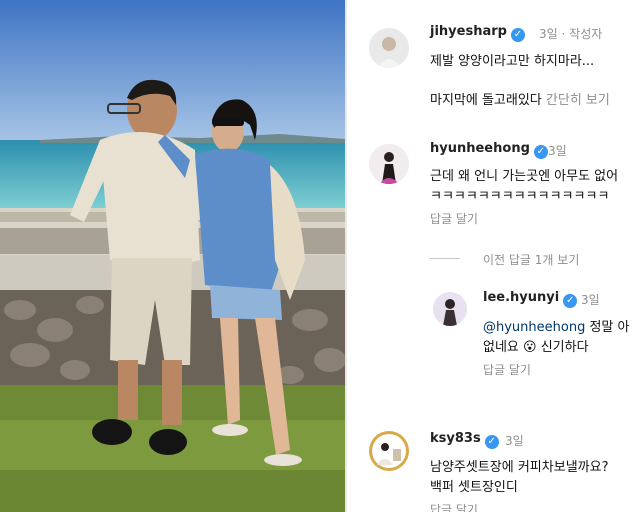 The image size is (640, 512). I want to click on comment-username: jihyesharp ✓, so click(477, 33).